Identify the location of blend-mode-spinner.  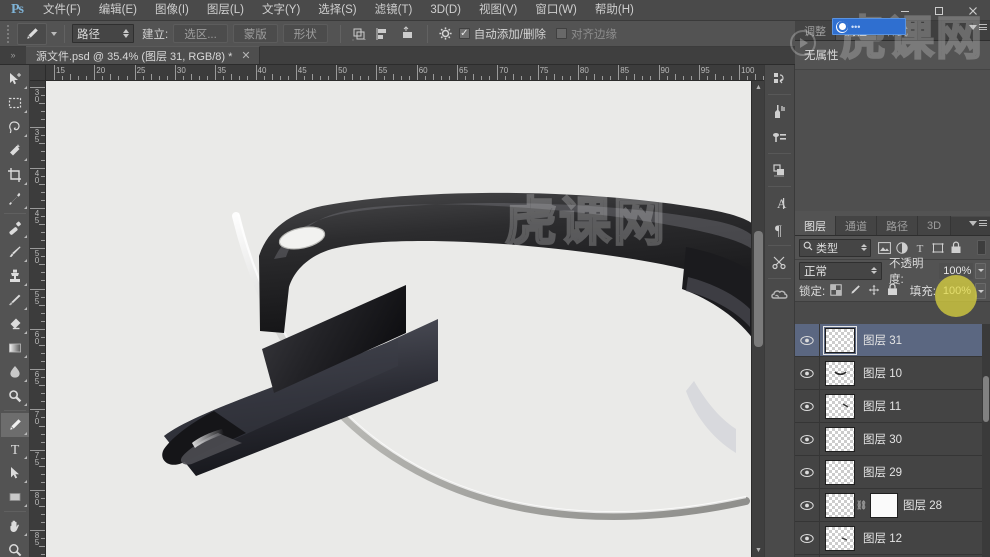
(874, 270).